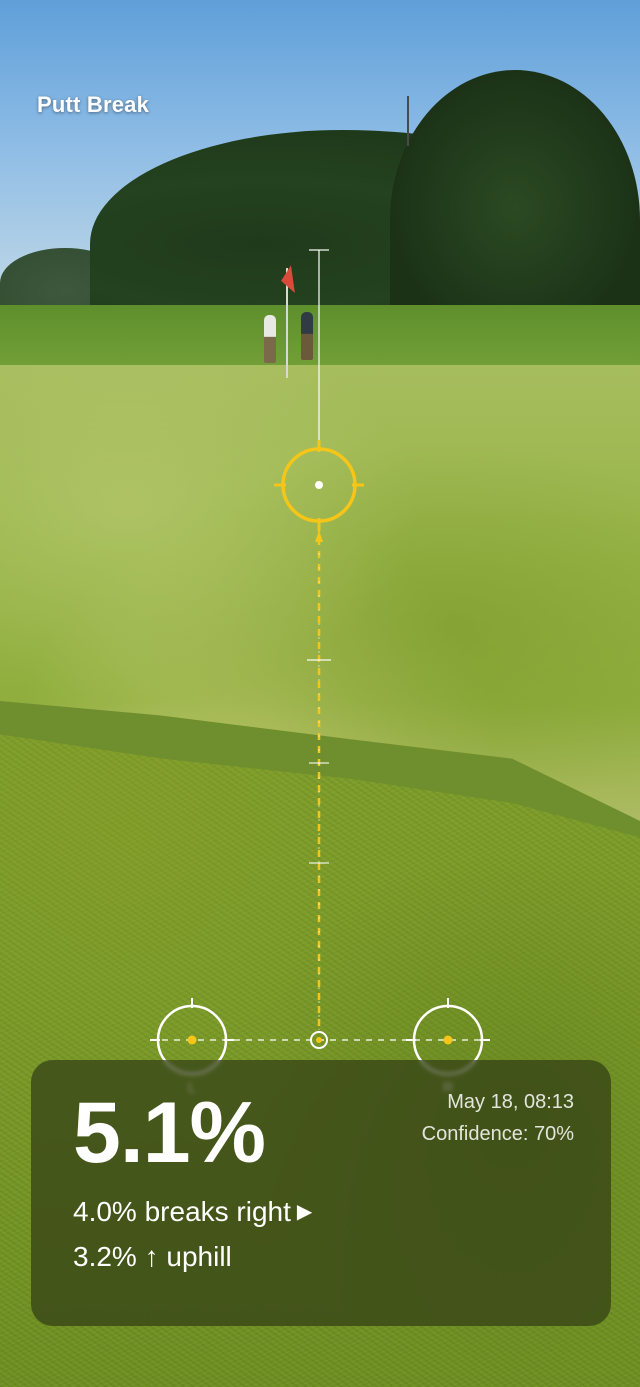 The width and height of the screenshot is (640, 1387). Describe the element at coordinates (169, 1133) in the screenshot. I see `slope-total-value: 5.1%` at that location.